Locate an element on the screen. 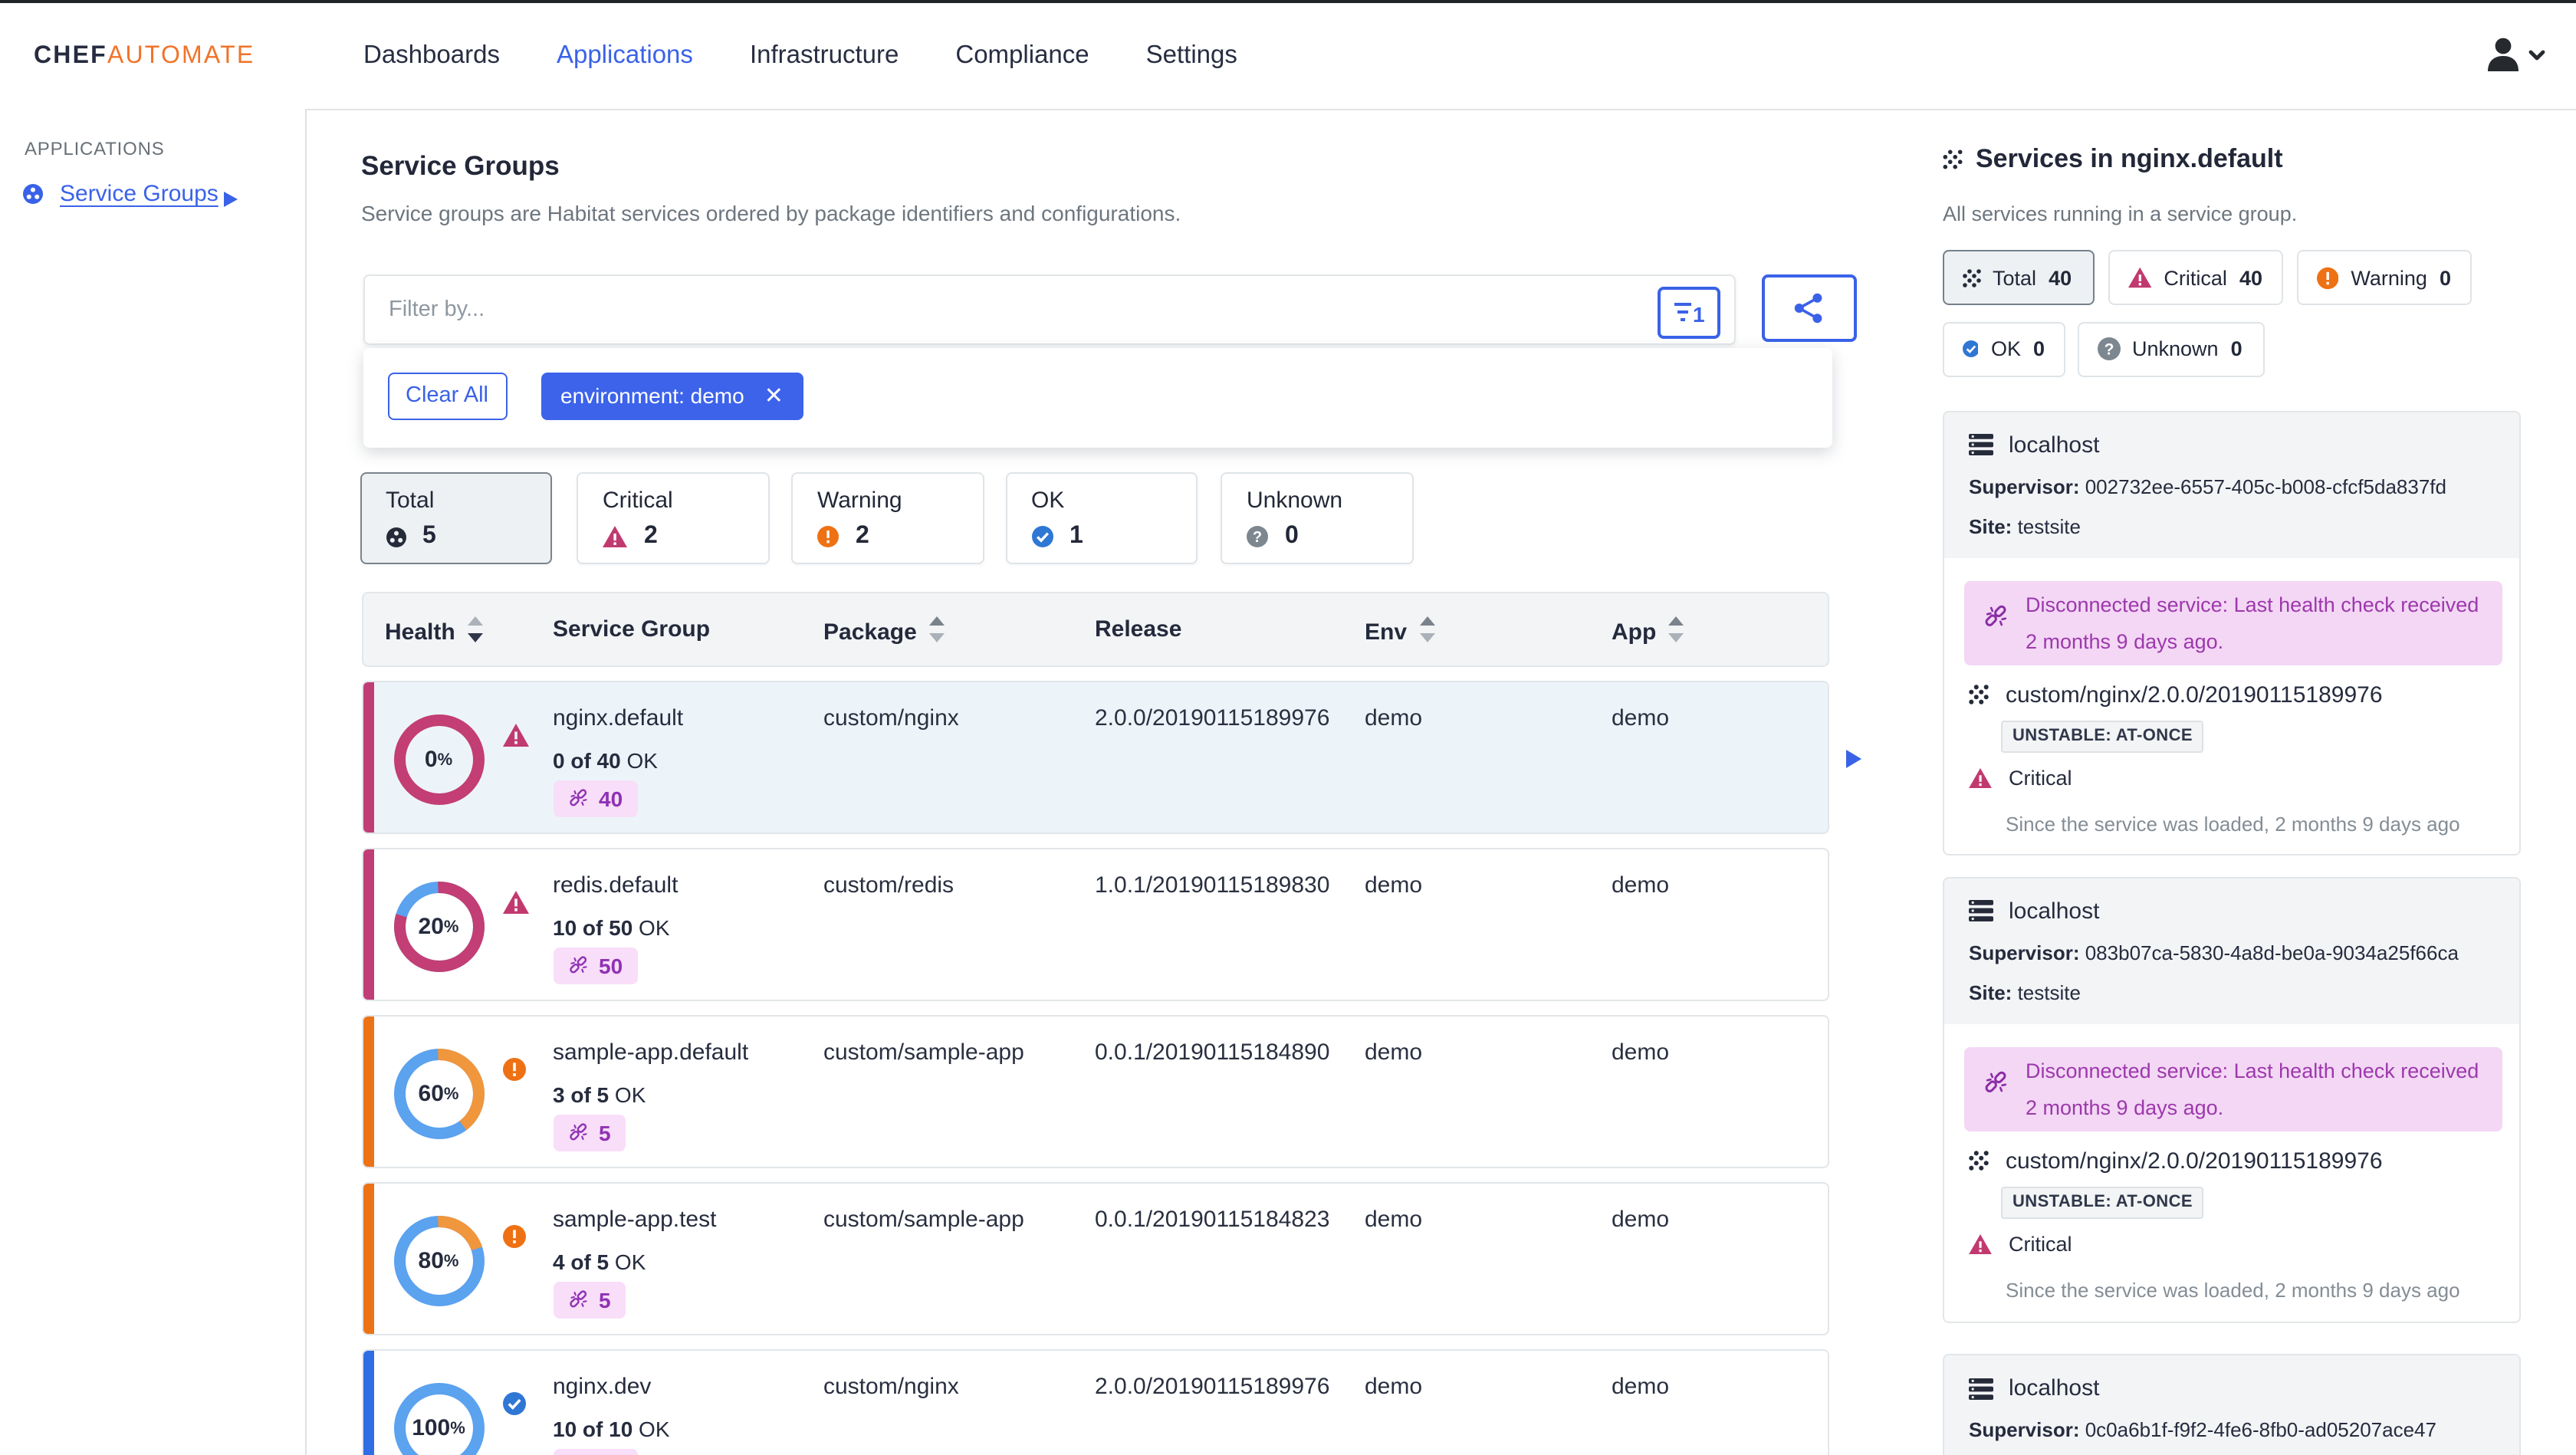 This screenshot has height=1455, width=2576. svg-text: 1 is located at coordinates (1698, 314).